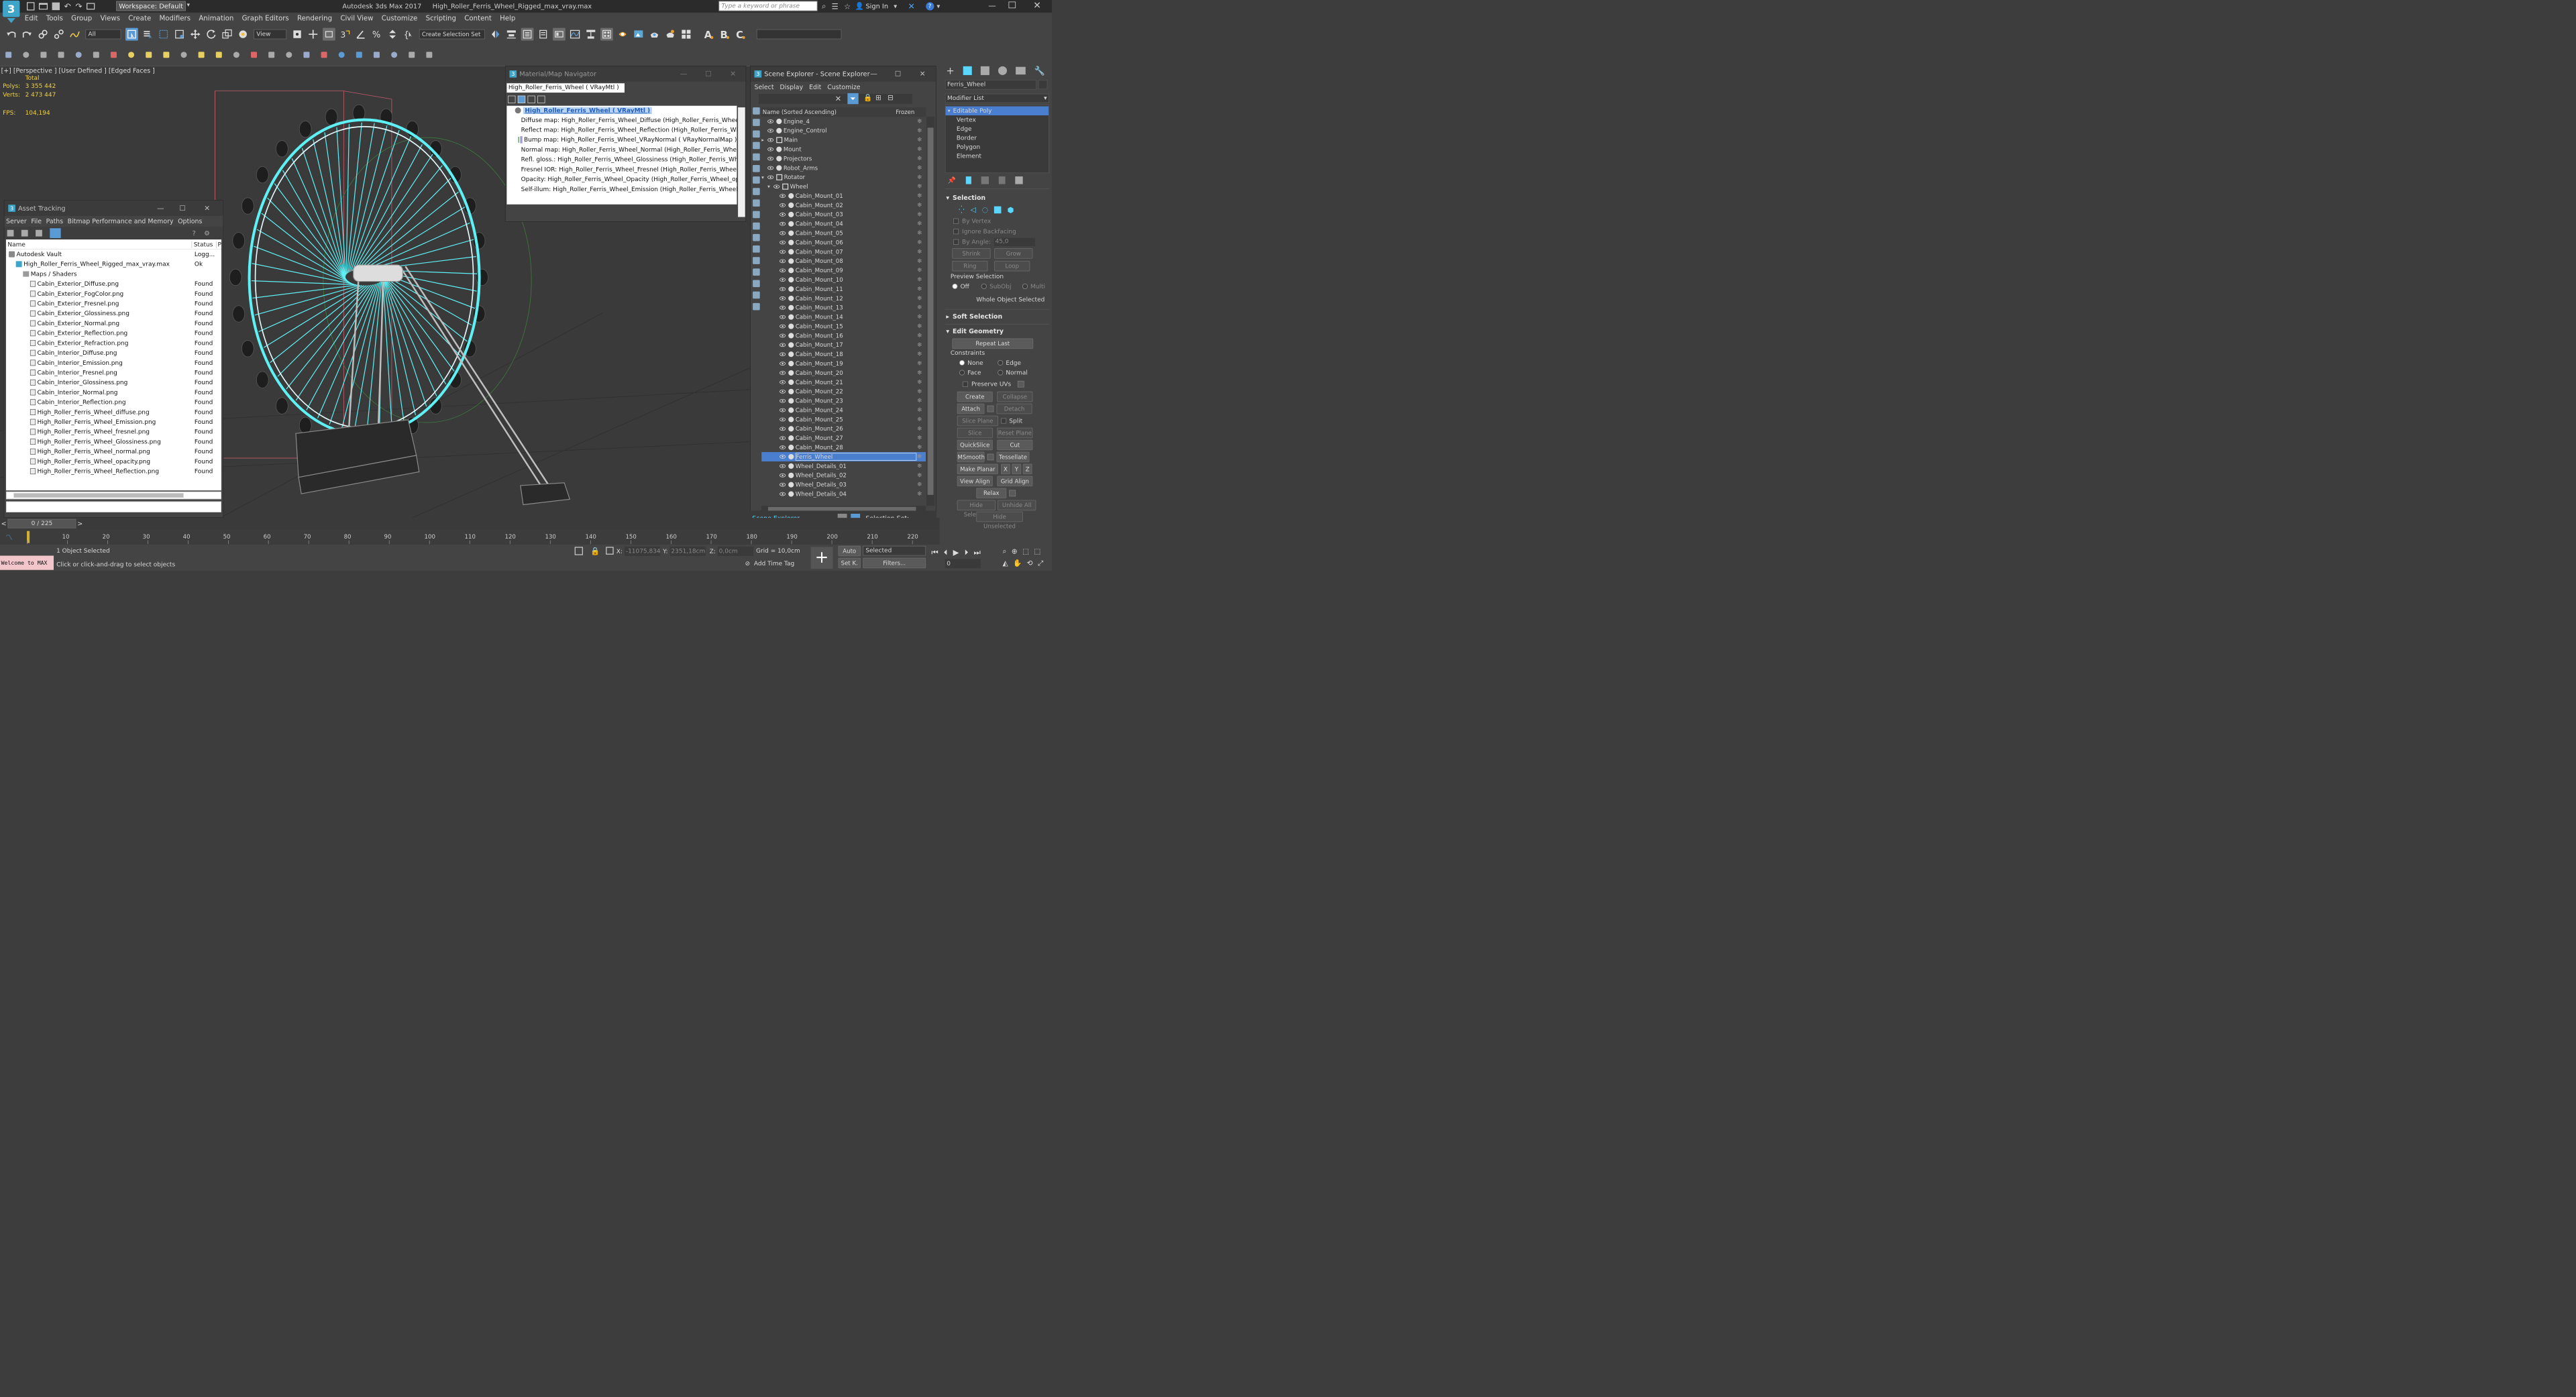  Describe the element at coordinates (166, 55) in the screenshot. I see `ribbon-tool-10-icon` at that location.